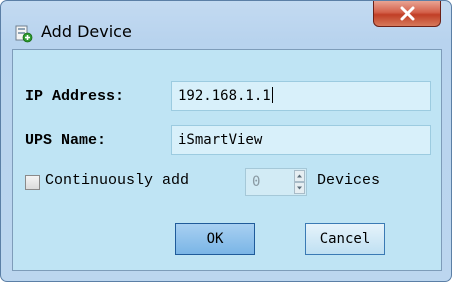 The width and height of the screenshot is (454, 284). I want to click on close-icon, so click(407, 13).